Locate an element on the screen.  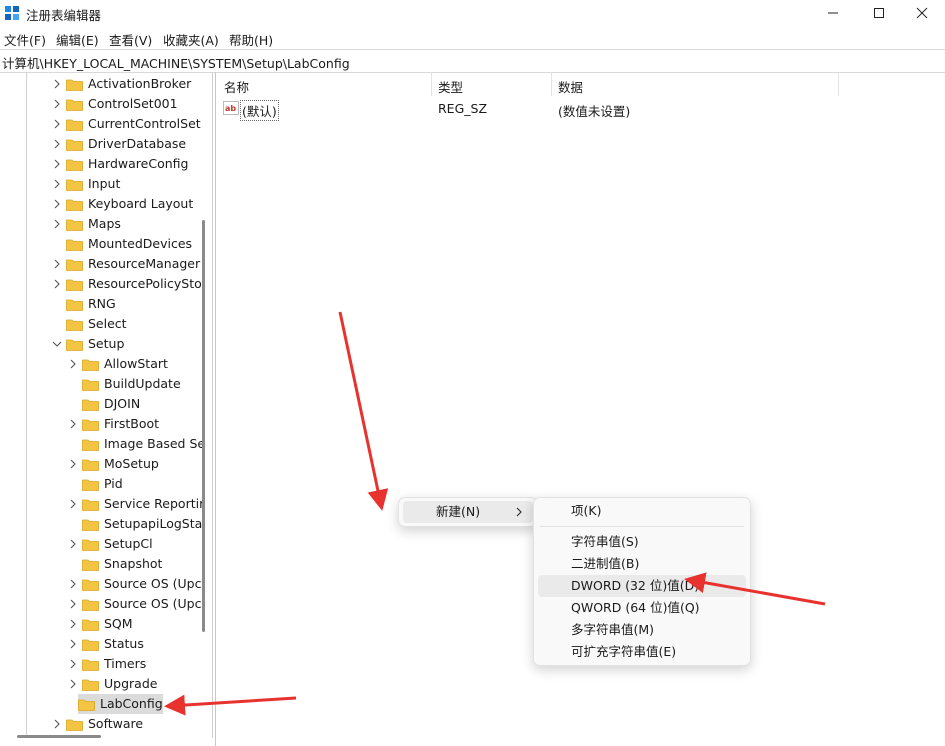
tree-item: FirstBoot is located at coordinates (113, 424).